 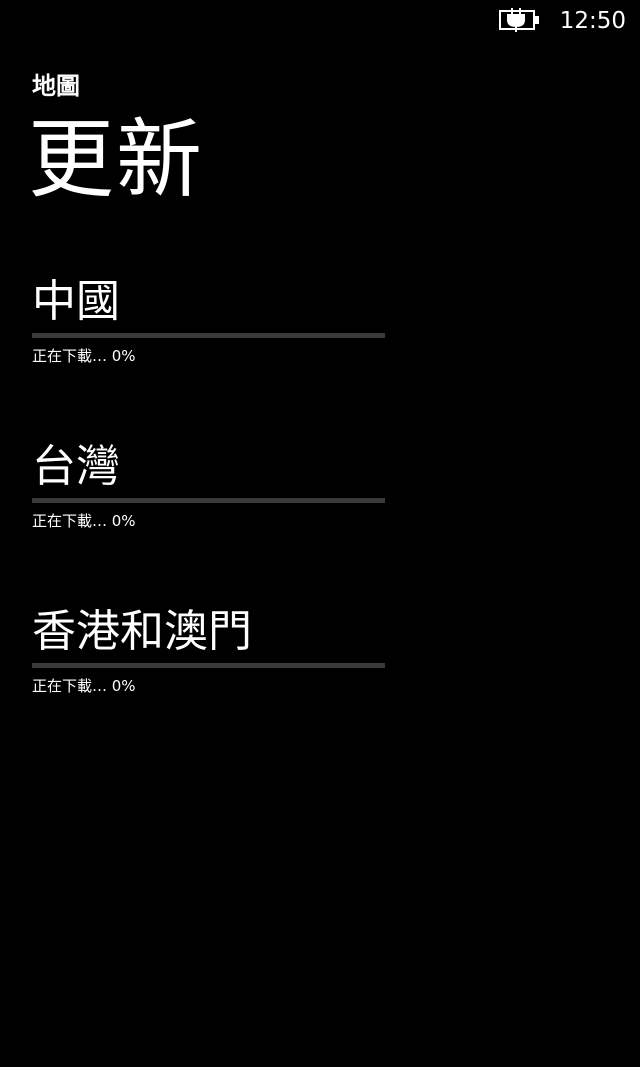 What do you see at coordinates (76, 301) in the screenshot?
I see `region-name: 中國` at bounding box center [76, 301].